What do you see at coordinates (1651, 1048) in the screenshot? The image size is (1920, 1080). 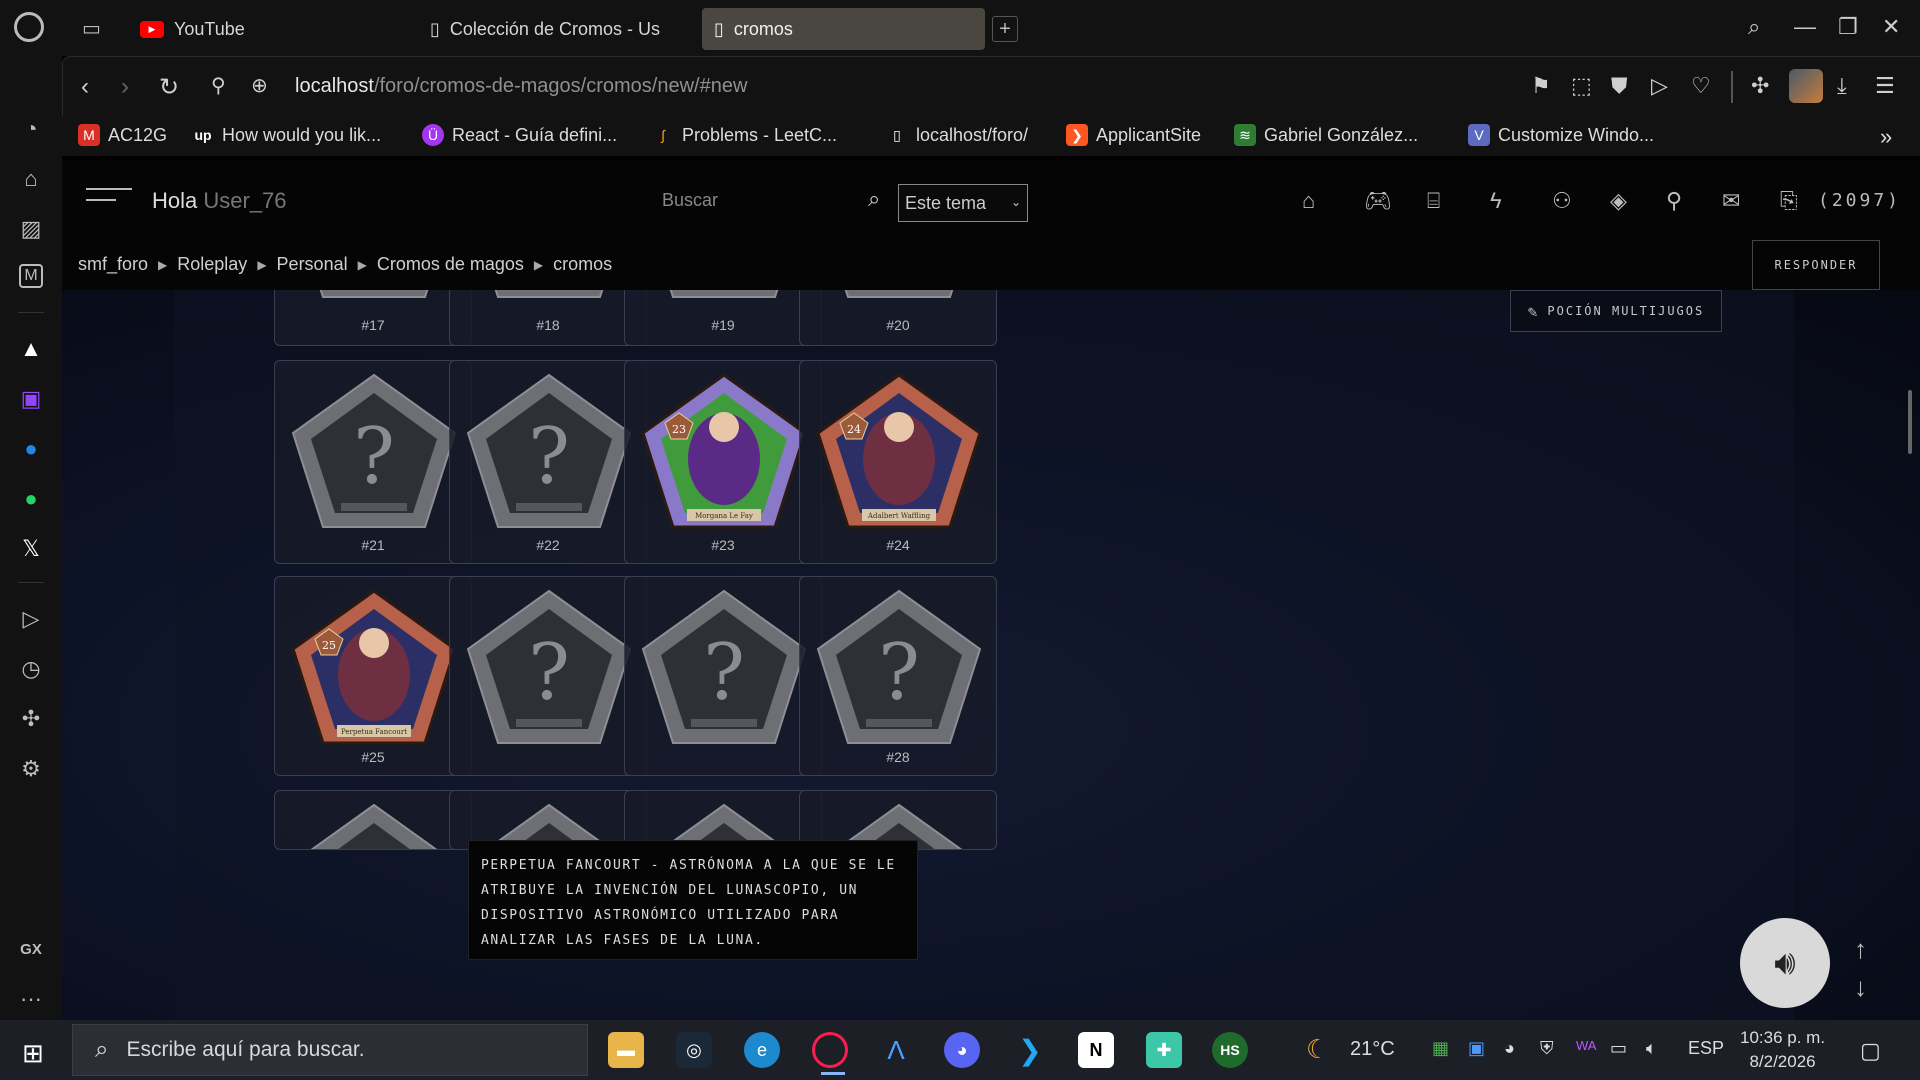 I see `volume-icon: 🔈︎` at bounding box center [1651, 1048].